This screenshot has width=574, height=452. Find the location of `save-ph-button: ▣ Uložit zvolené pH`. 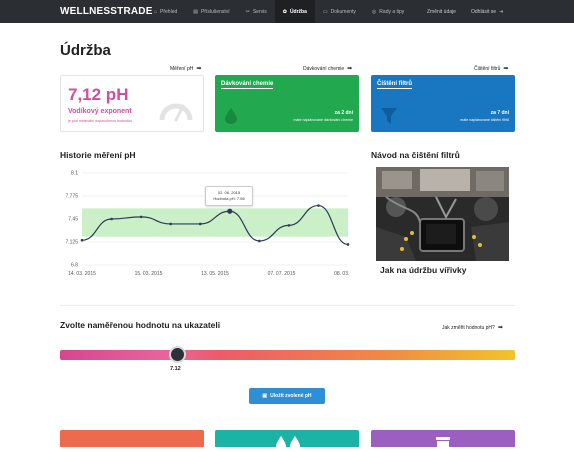

save-ph-button: ▣ Uložit zvolené pH is located at coordinates (287, 396).